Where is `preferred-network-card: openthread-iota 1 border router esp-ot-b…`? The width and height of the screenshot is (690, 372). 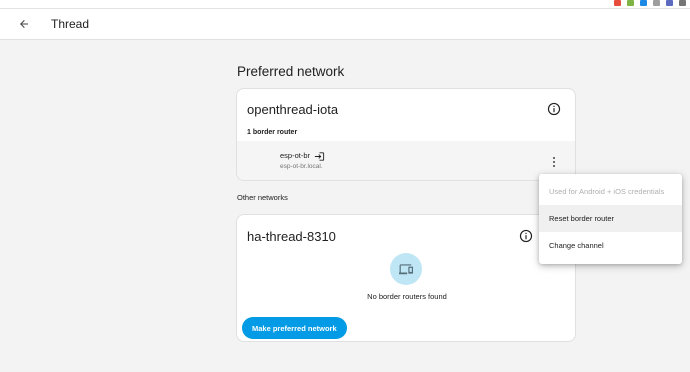 preferred-network-card: openthread-iota 1 border router esp-ot-b… is located at coordinates (406, 134).